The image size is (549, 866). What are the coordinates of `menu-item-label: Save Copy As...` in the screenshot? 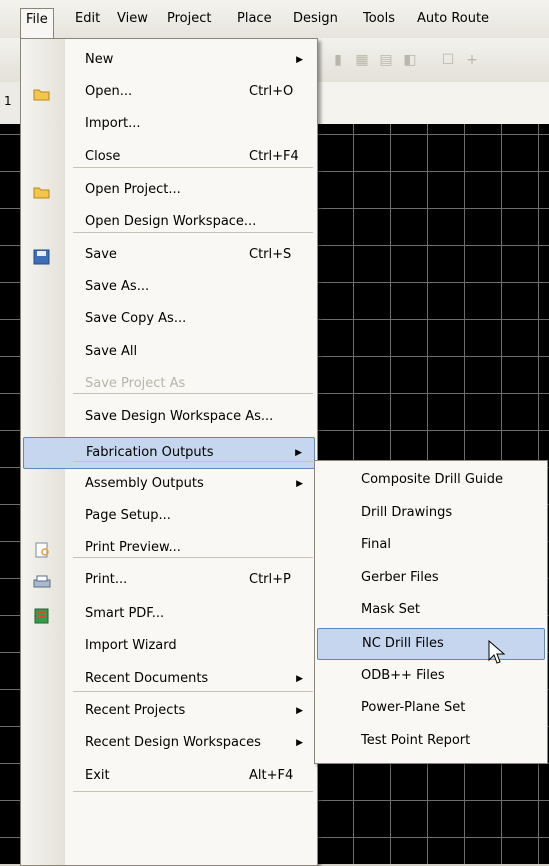 It's located at (136, 318).